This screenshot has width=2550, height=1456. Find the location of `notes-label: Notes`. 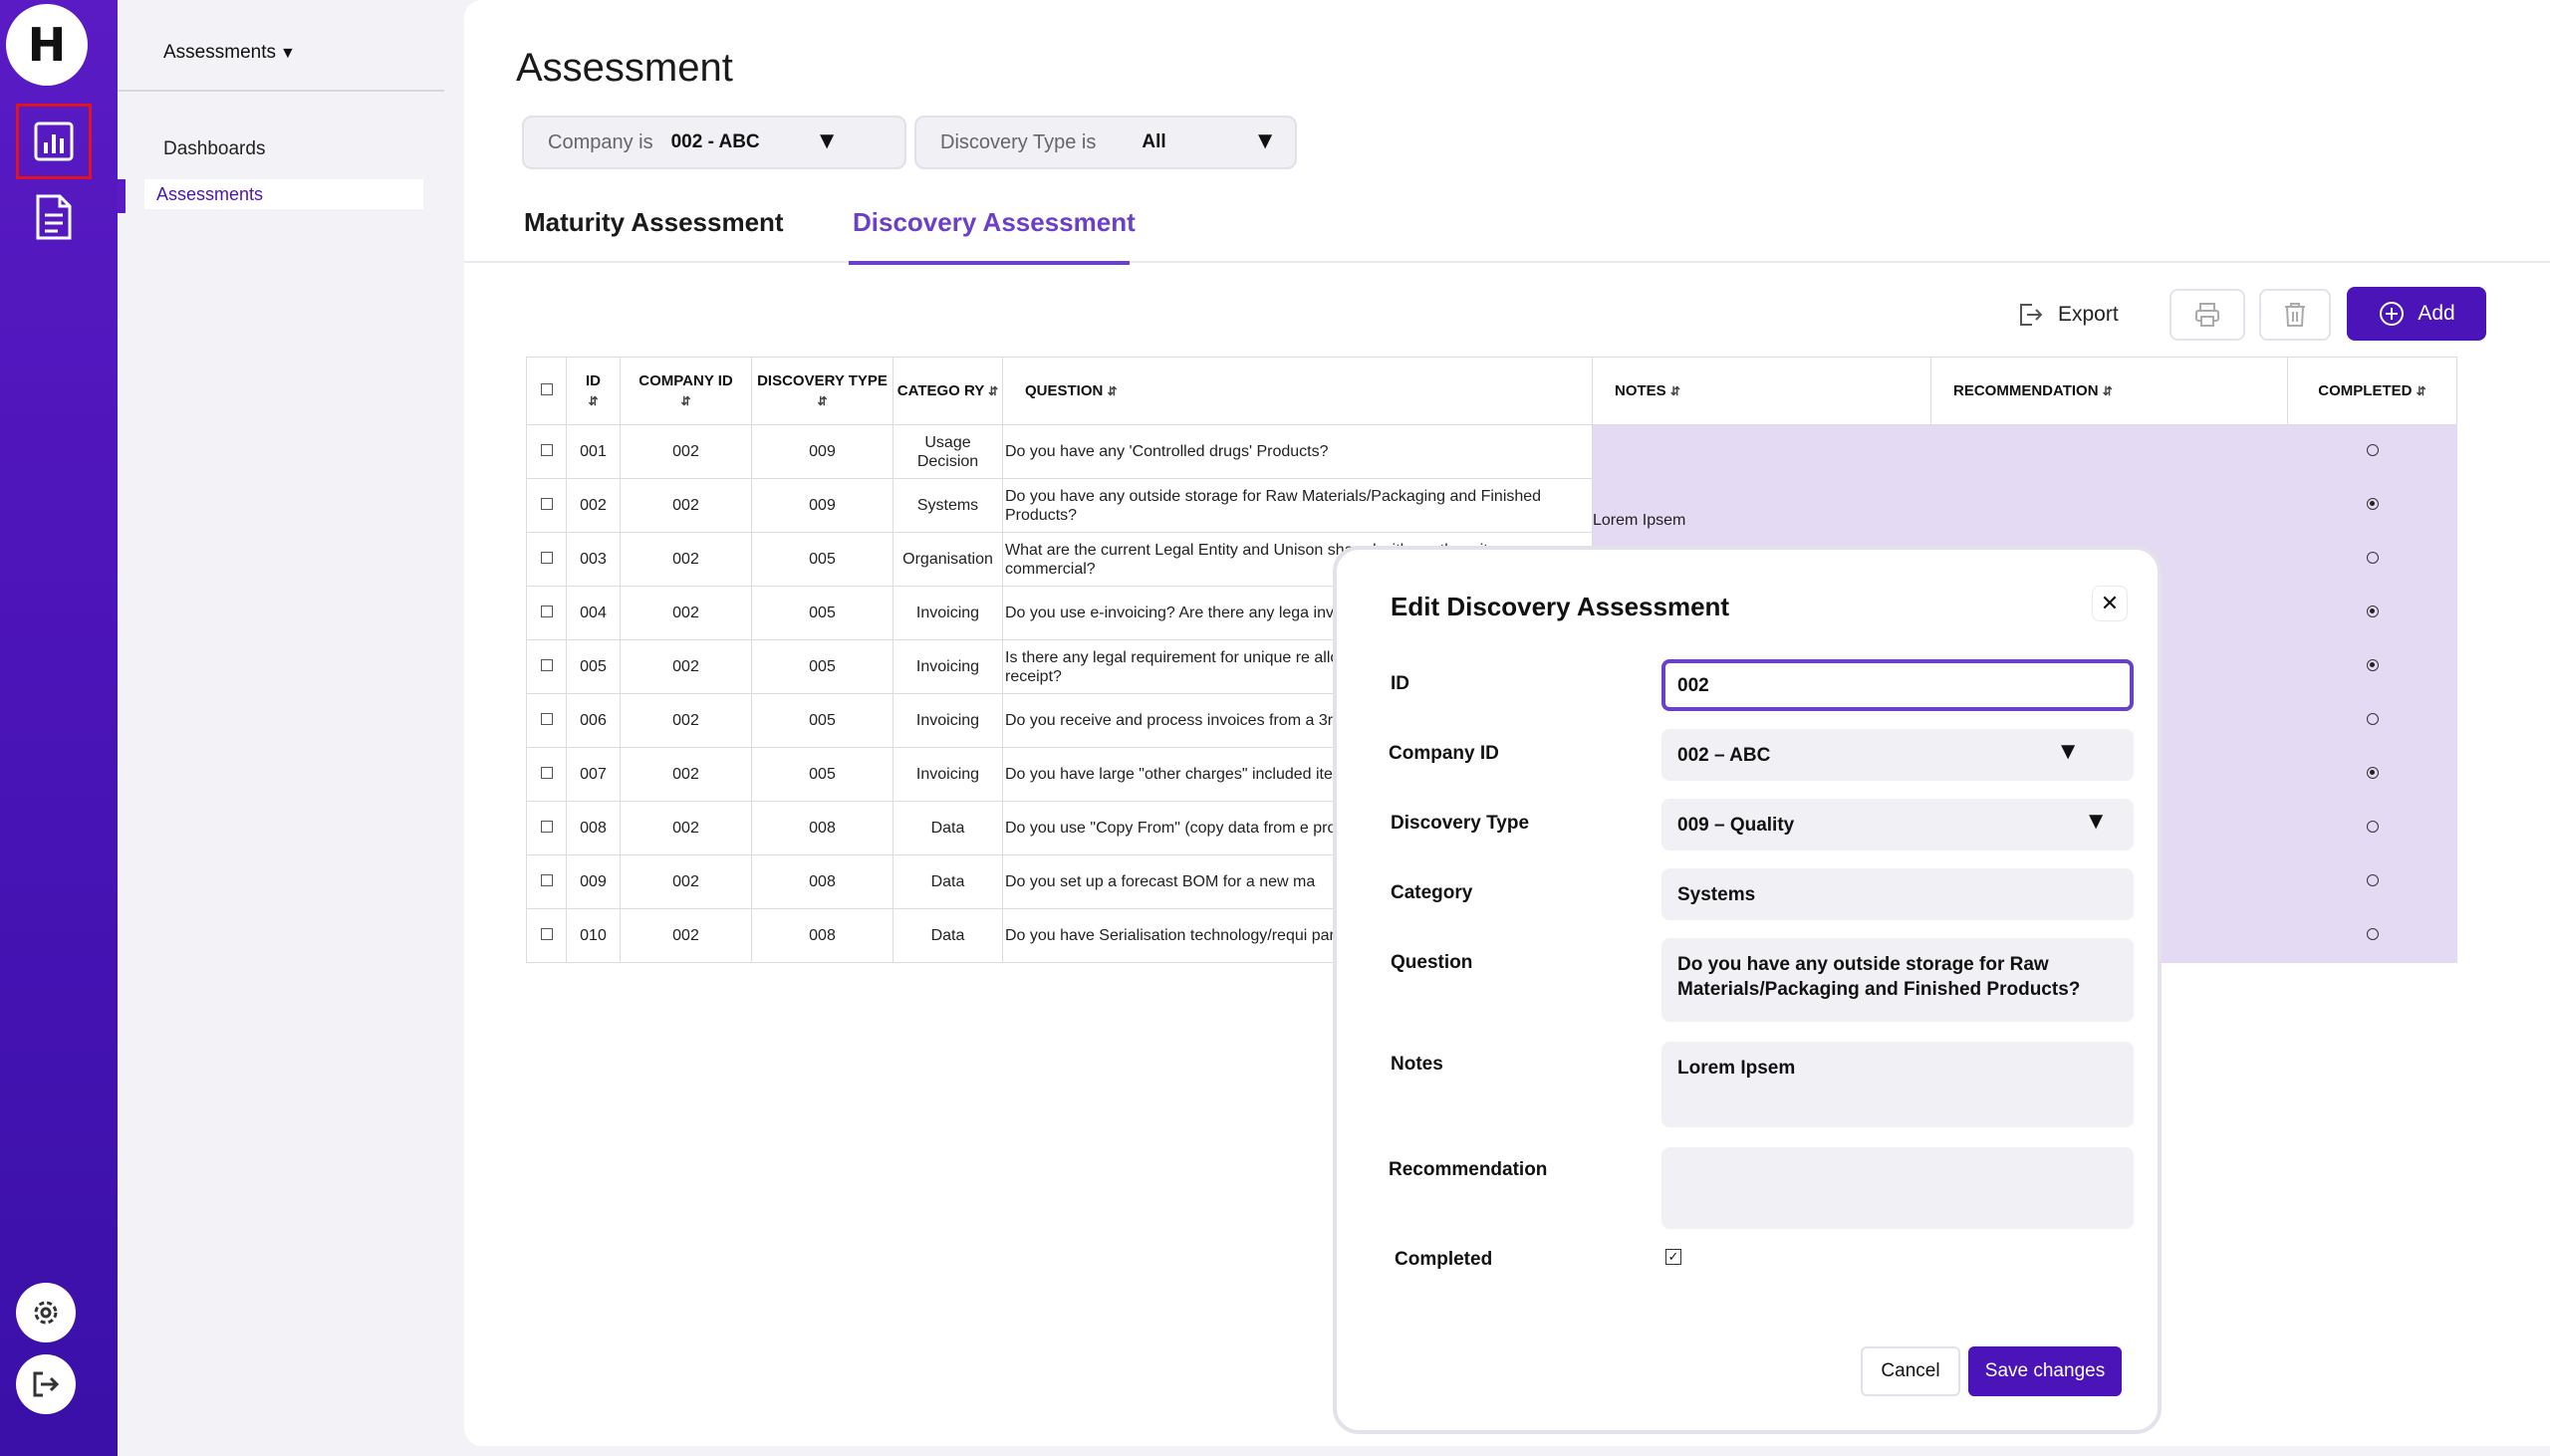

notes-label: Notes is located at coordinates (1417, 1064).